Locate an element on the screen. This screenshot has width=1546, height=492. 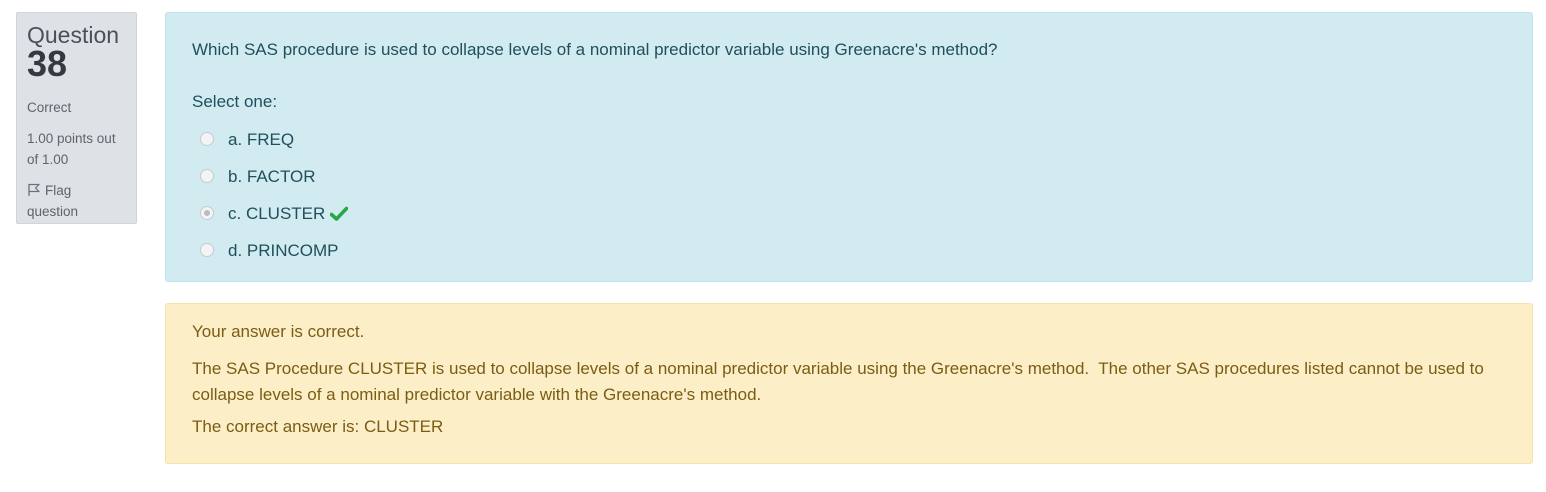
answer-label-d: d. PRINCOMP is located at coordinates (283, 250).